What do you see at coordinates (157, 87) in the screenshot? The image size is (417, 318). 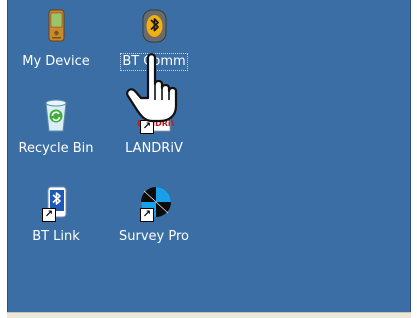 I see `hand-pointer-icon` at bounding box center [157, 87].